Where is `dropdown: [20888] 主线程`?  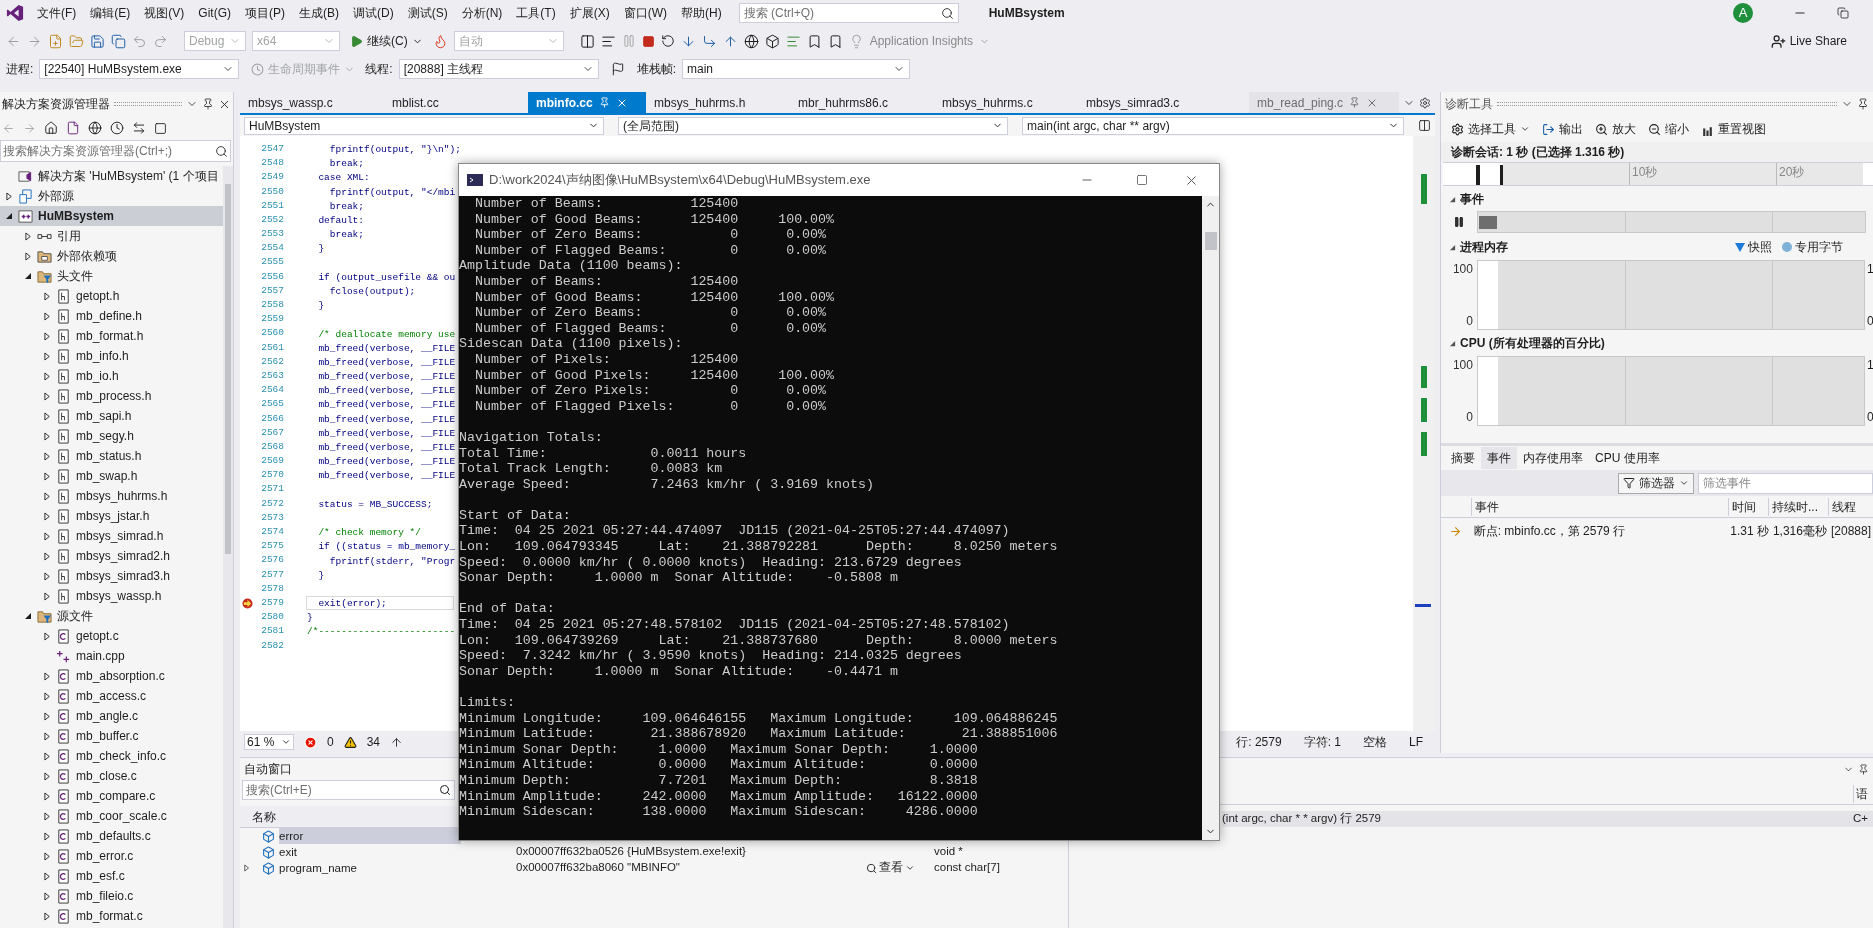
dropdown: [20888] 主线程 is located at coordinates (498, 69).